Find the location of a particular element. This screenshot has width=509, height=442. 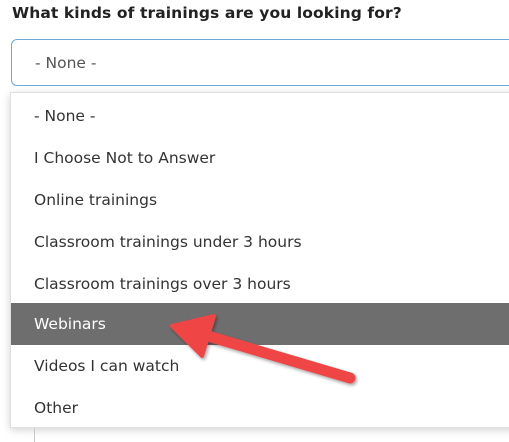

option-classroom-over-3-hours: Classroom trainings over 3 hours is located at coordinates (260, 284).